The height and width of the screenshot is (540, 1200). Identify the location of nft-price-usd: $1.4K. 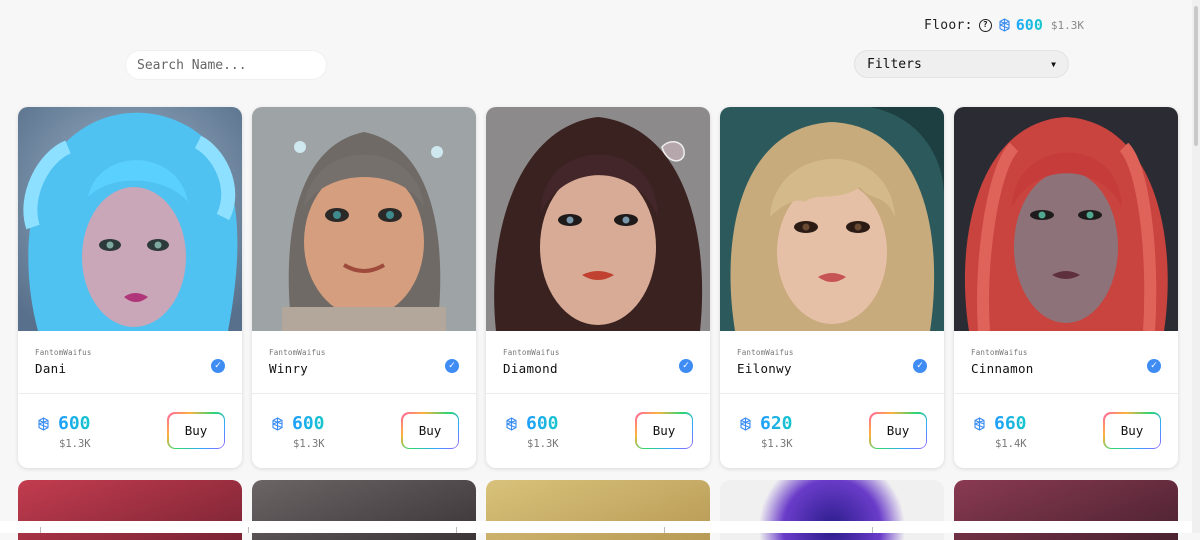
(1011, 444).